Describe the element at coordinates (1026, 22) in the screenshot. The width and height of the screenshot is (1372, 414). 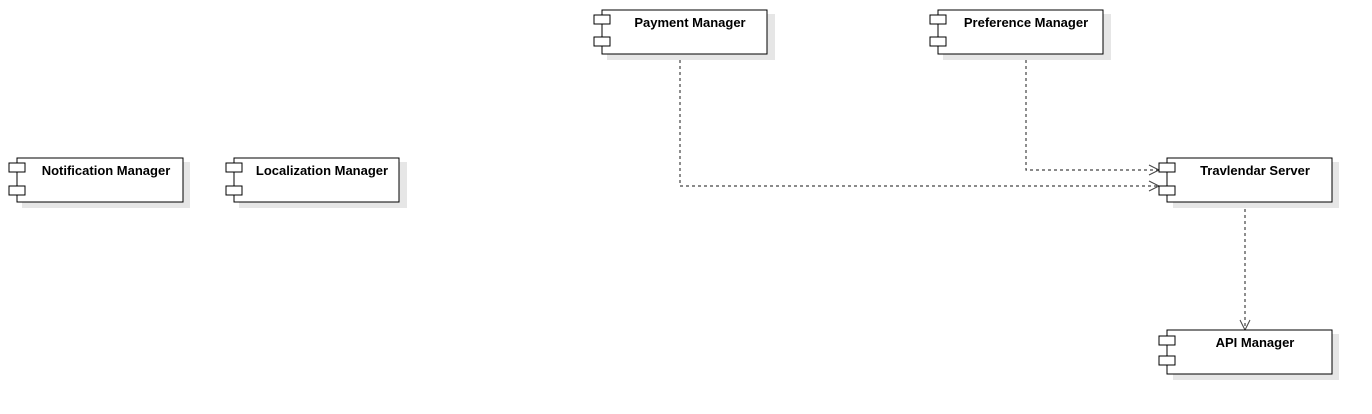
I see `component-label: Preference Manager` at that location.